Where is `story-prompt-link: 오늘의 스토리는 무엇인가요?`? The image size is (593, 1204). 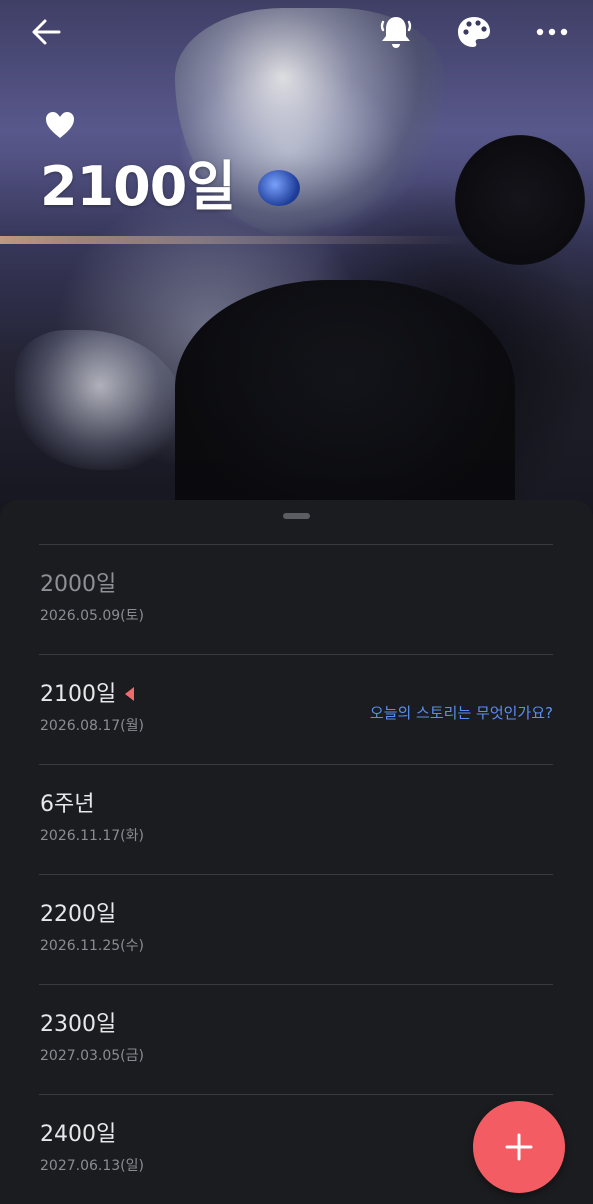 story-prompt-link: 오늘의 스토리는 무엇인가요? is located at coordinates (461, 712).